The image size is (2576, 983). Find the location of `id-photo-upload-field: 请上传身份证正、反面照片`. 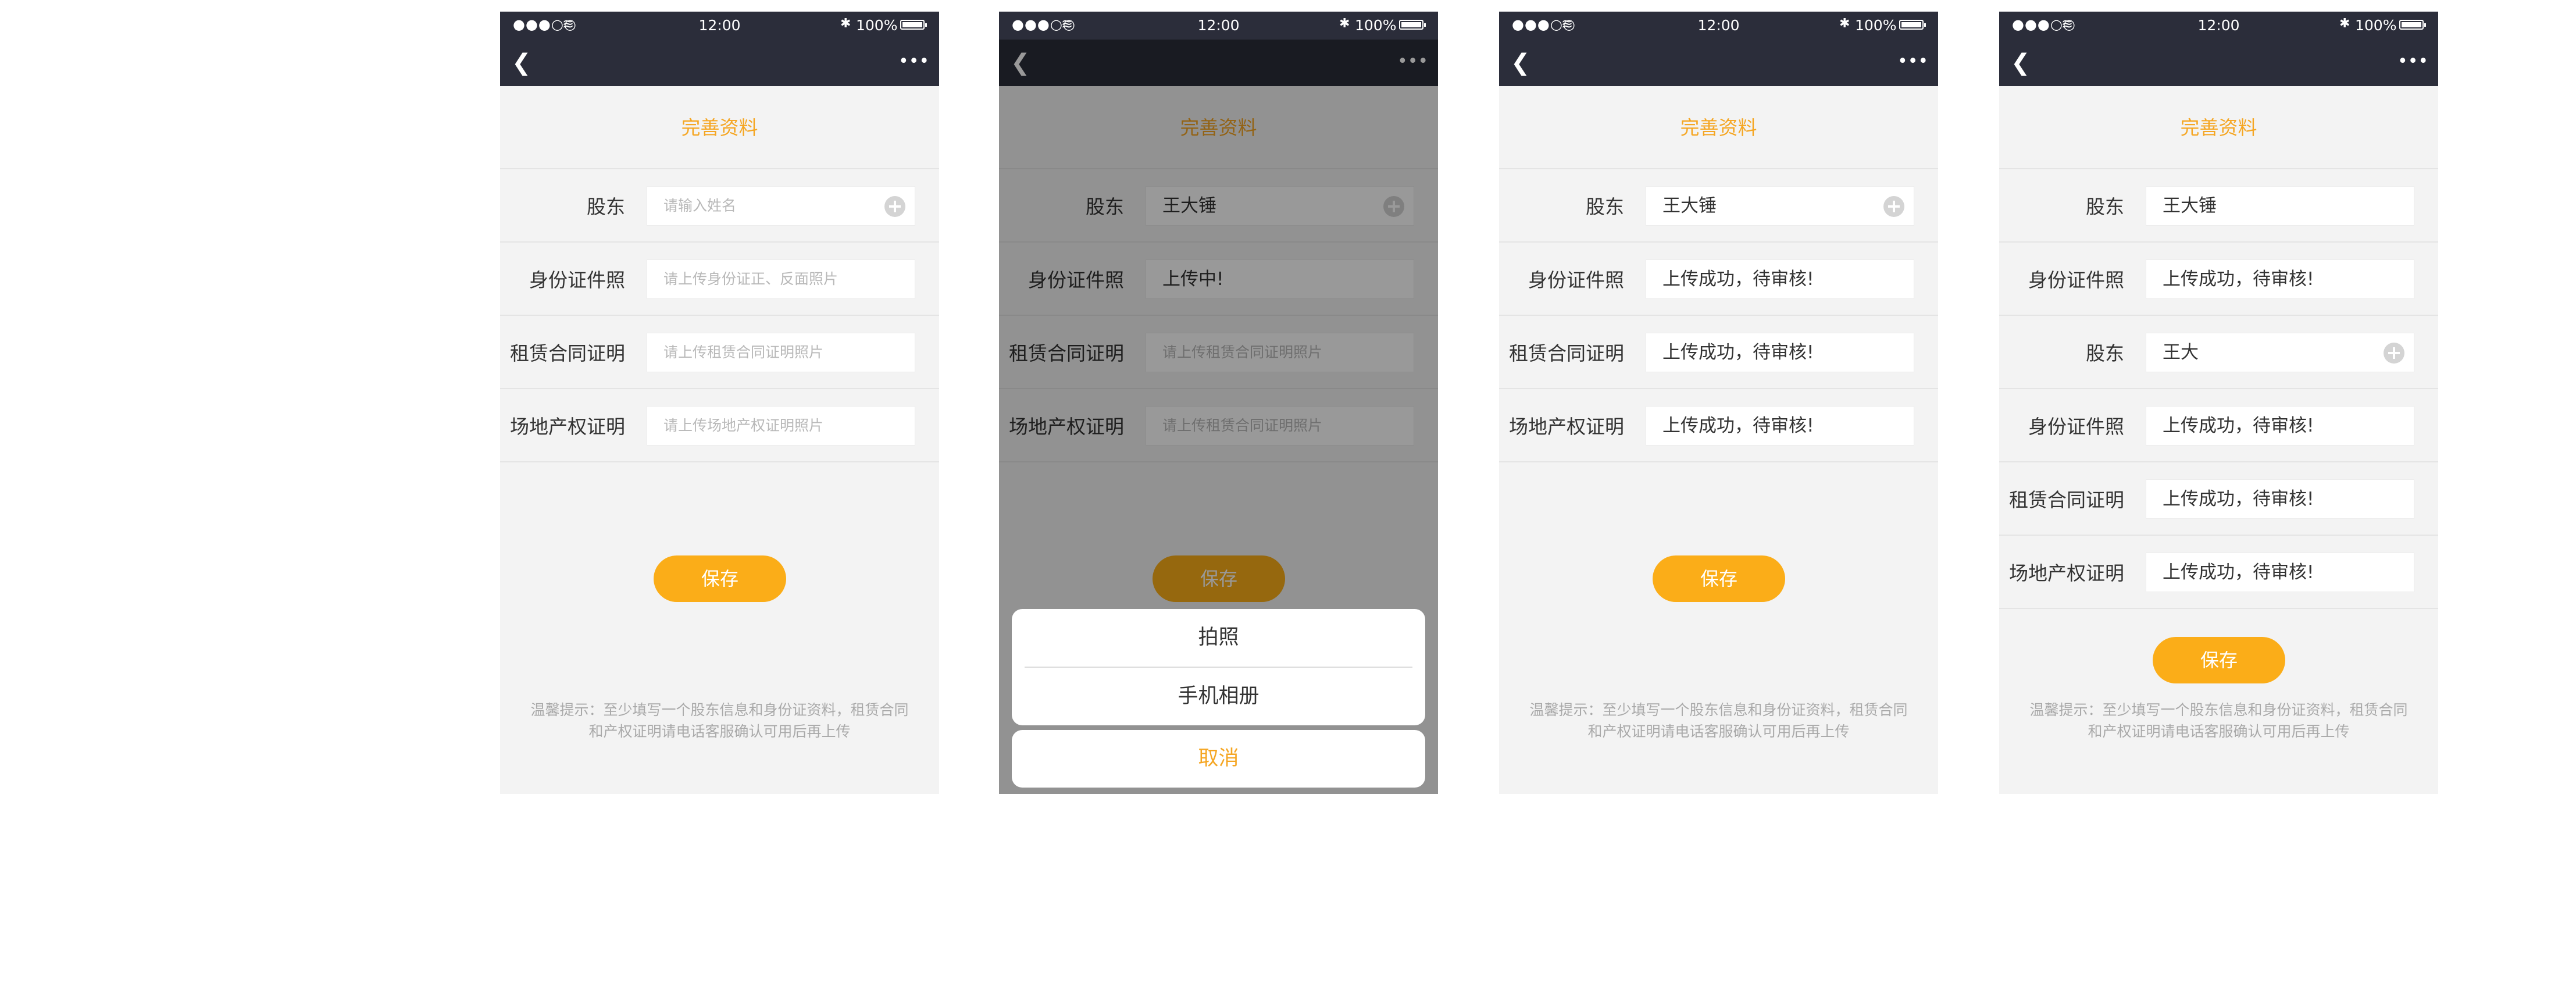

id-photo-upload-field: 请上传身份证正、反面照片 is located at coordinates (781, 279).